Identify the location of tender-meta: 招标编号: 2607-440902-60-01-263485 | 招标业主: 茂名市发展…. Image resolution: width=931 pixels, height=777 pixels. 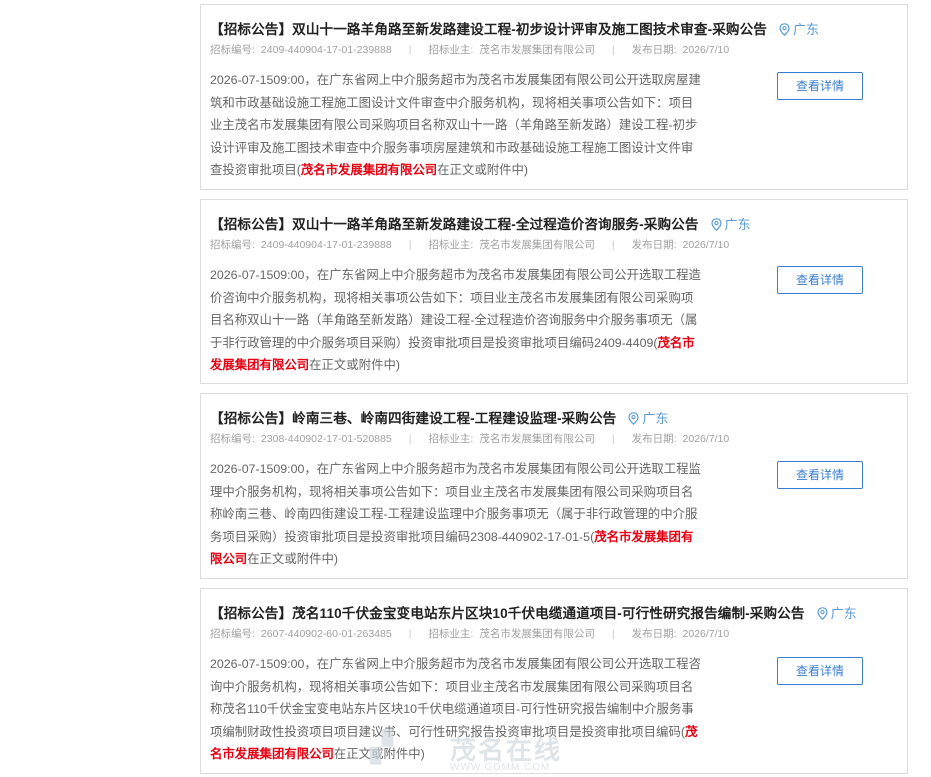
(470, 634).